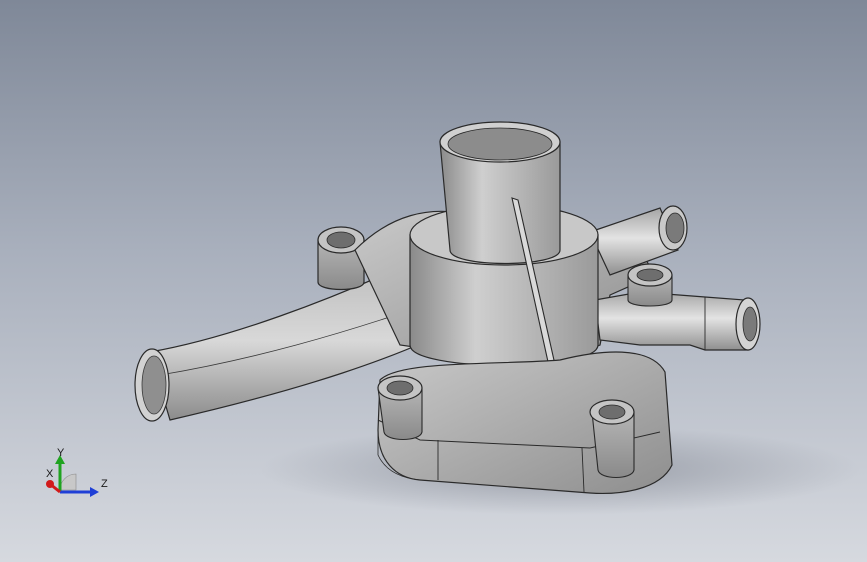 Image resolution: width=867 pixels, height=562 pixels. Describe the element at coordinates (400, 408) in the screenshot. I see `front-left-boss` at that location.